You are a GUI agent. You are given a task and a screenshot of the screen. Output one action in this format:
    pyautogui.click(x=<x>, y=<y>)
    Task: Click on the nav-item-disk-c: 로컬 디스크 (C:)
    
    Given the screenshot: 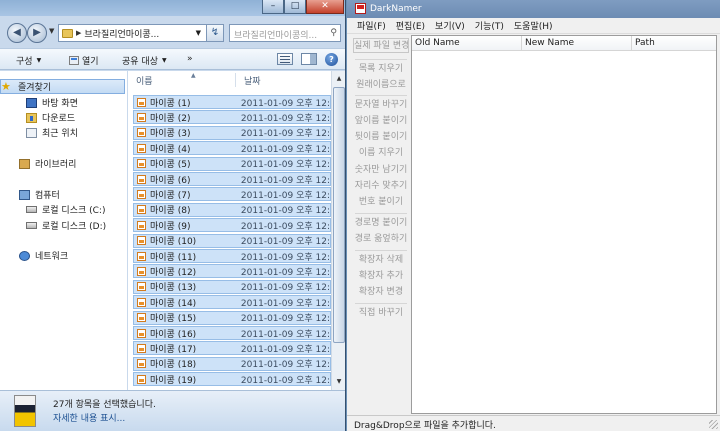 What is the action you would take?
    pyautogui.click(x=62, y=209)
    